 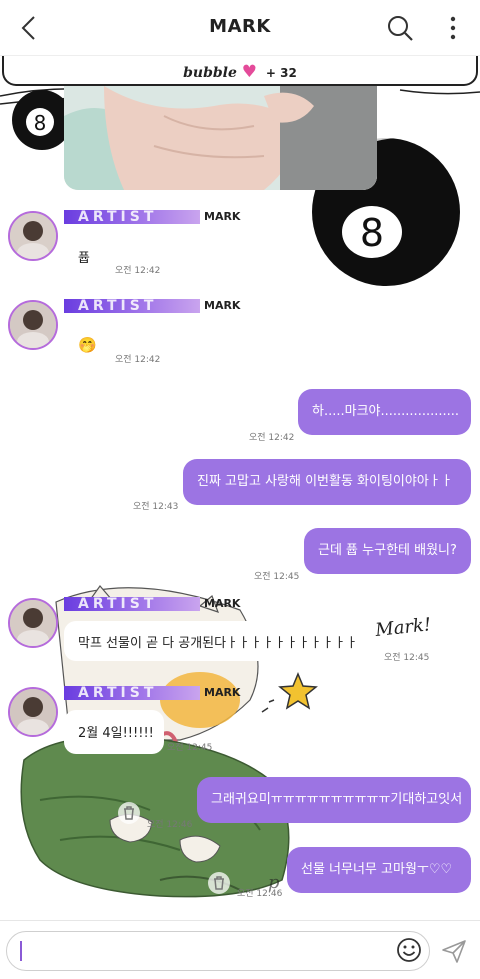 I want to click on wallpaper-signature: Mark!, so click(x=402, y=627).